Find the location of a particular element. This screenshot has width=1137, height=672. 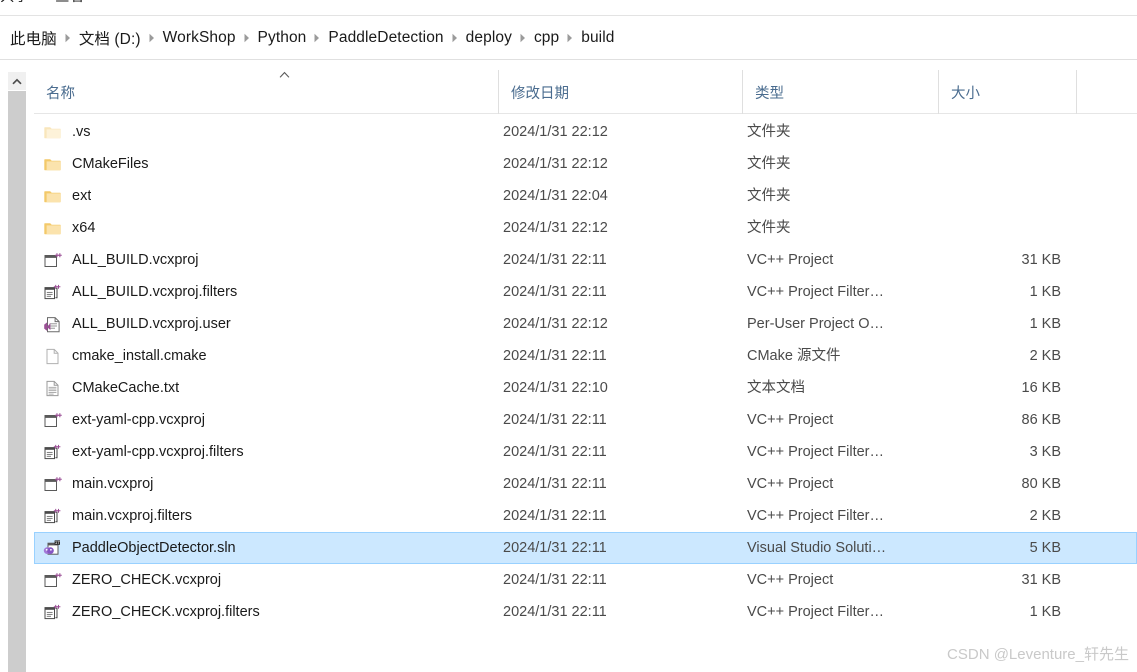

file-name-label: ALL_BUILD.vcxproj is located at coordinates (135, 260).